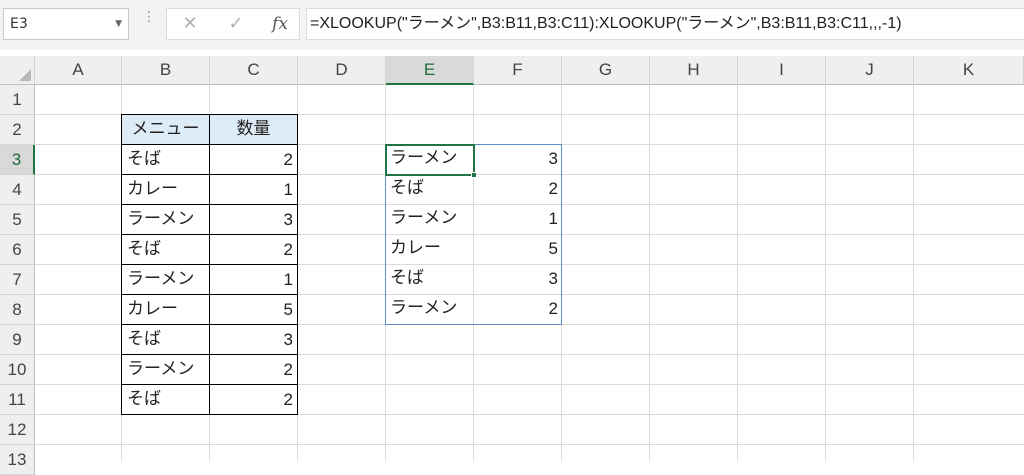  Describe the element at coordinates (474, 175) in the screenshot. I see `fill-handle` at that location.